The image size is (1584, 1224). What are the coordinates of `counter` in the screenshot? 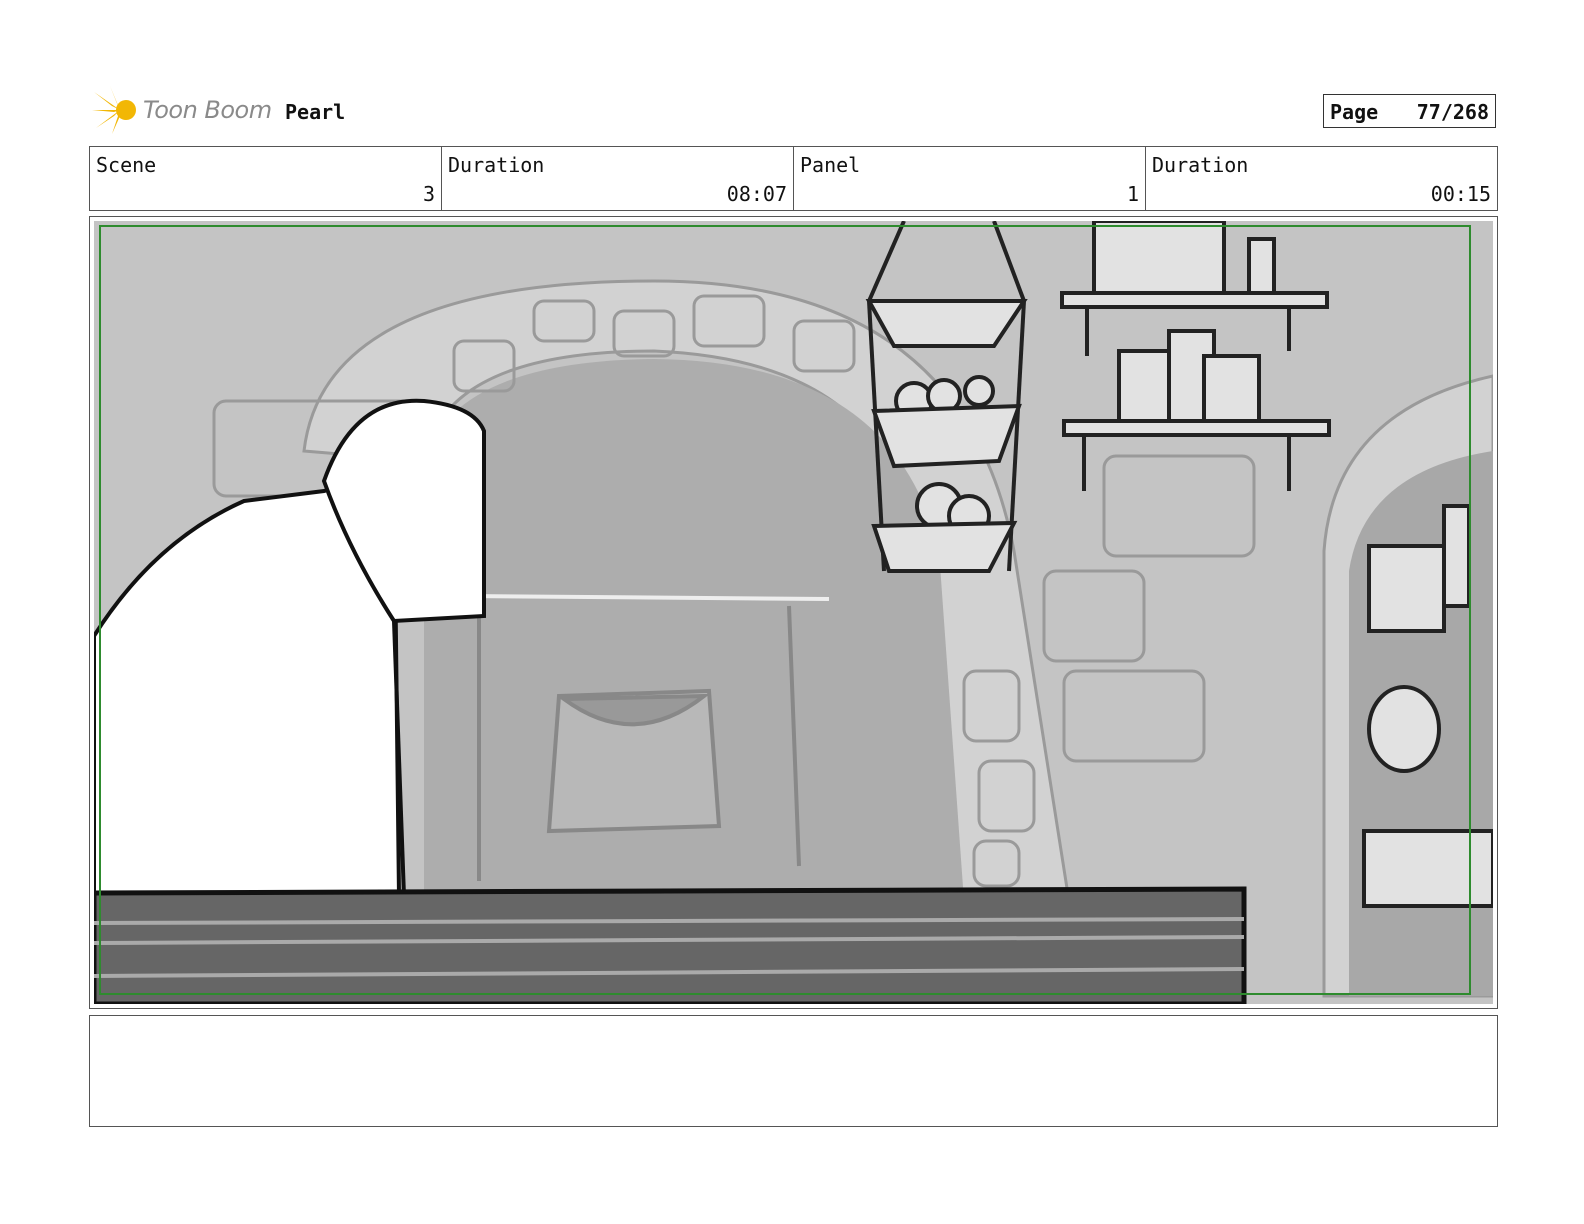 It's located at (670, 945).